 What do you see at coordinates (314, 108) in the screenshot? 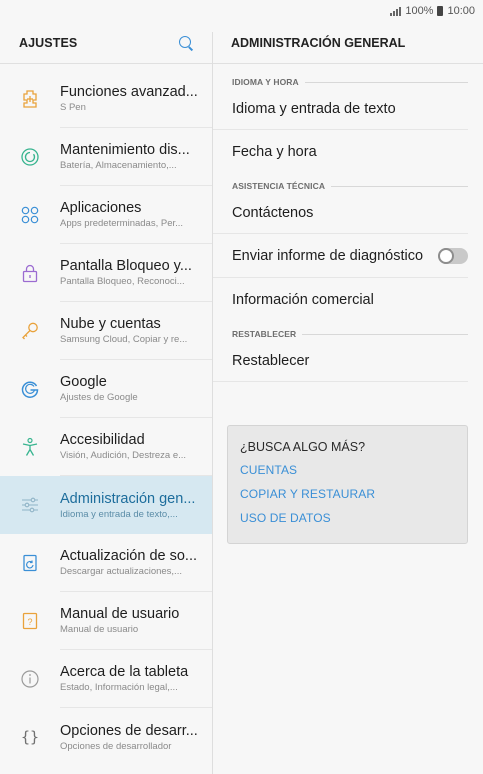
I see `item-label: Idioma y entrada de texto` at bounding box center [314, 108].